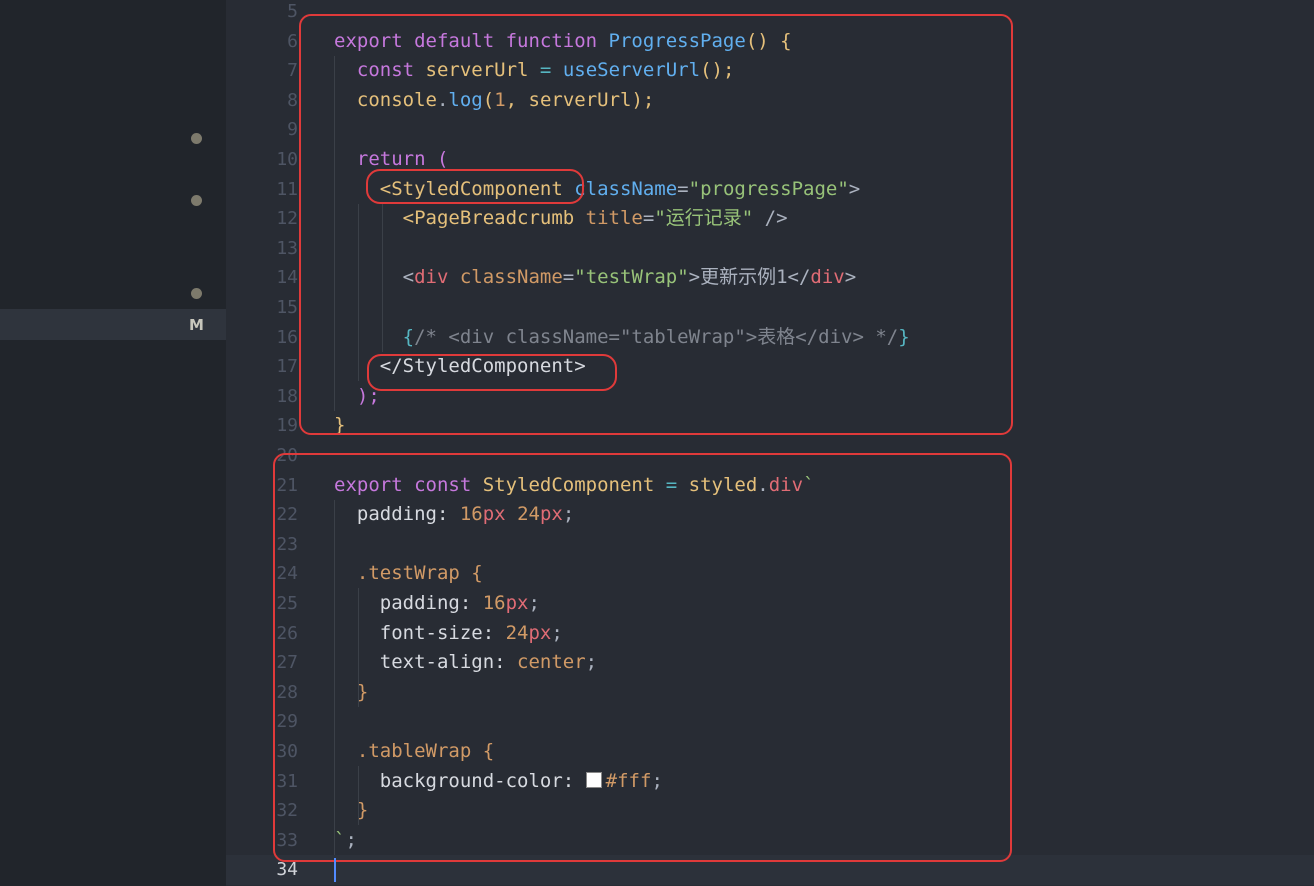 Image resolution: width=1314 pixels, height=886 pixels. I want to click on highlight-box-open-tag, so click(475, 186).